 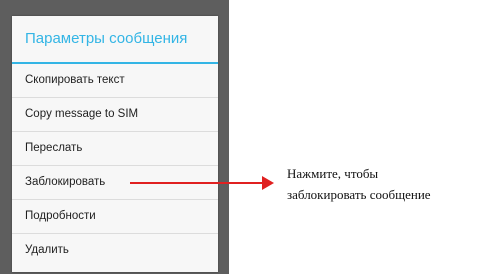 I want to click on menu-item-delete: Удалить, so click(x=115, y=250).